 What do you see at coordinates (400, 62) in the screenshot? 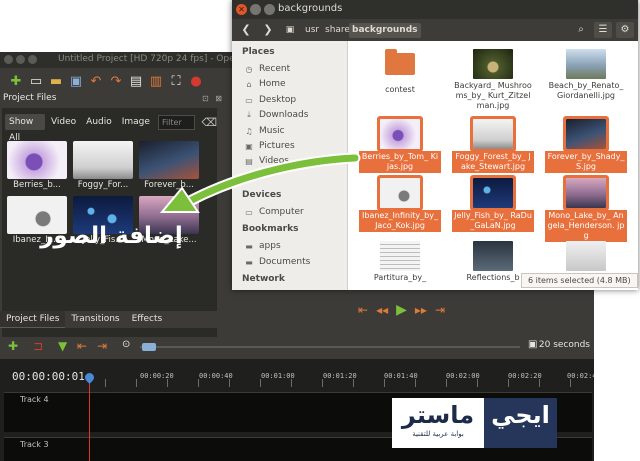
I see `folder-icon` at bounding box center [400, 62].